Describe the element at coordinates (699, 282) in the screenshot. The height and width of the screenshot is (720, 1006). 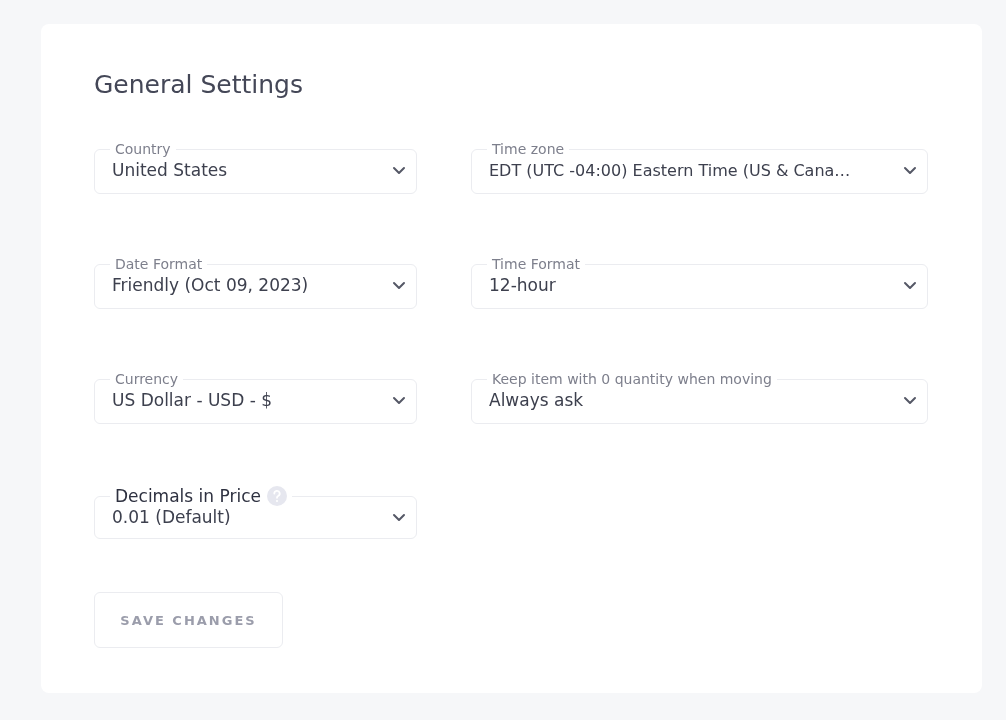
I see `select-field: Time Format 12-hour` at that location.